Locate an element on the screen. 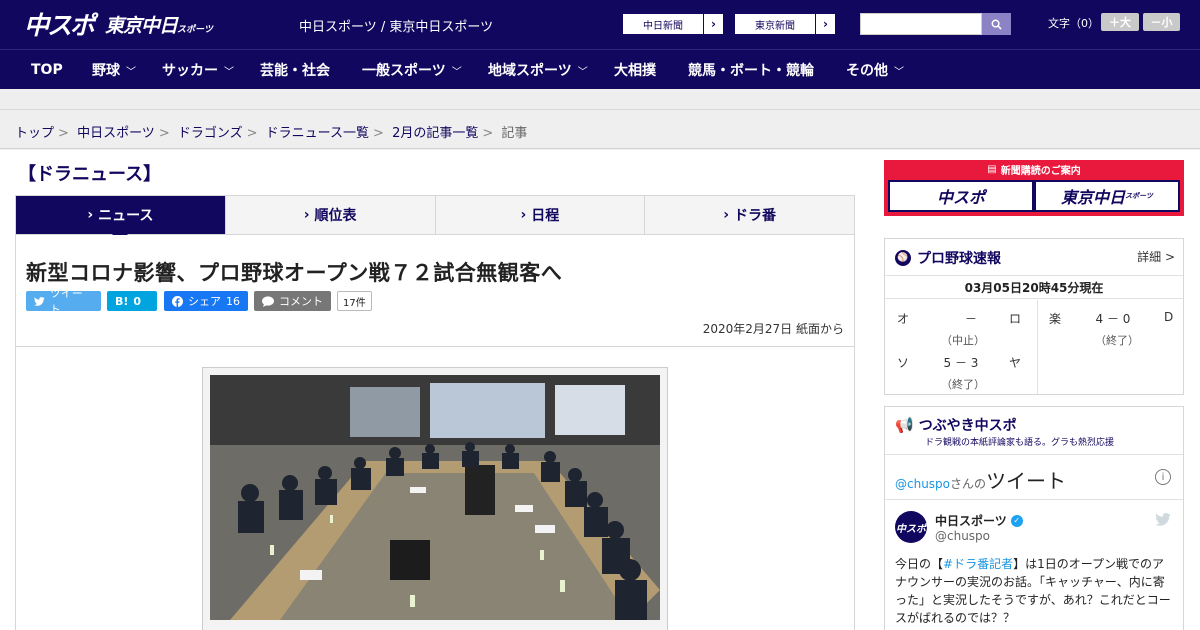 The width and height of the screenshot is (1200, 630). megaphone-icon: 📢 is located at coordinates (904, 425).